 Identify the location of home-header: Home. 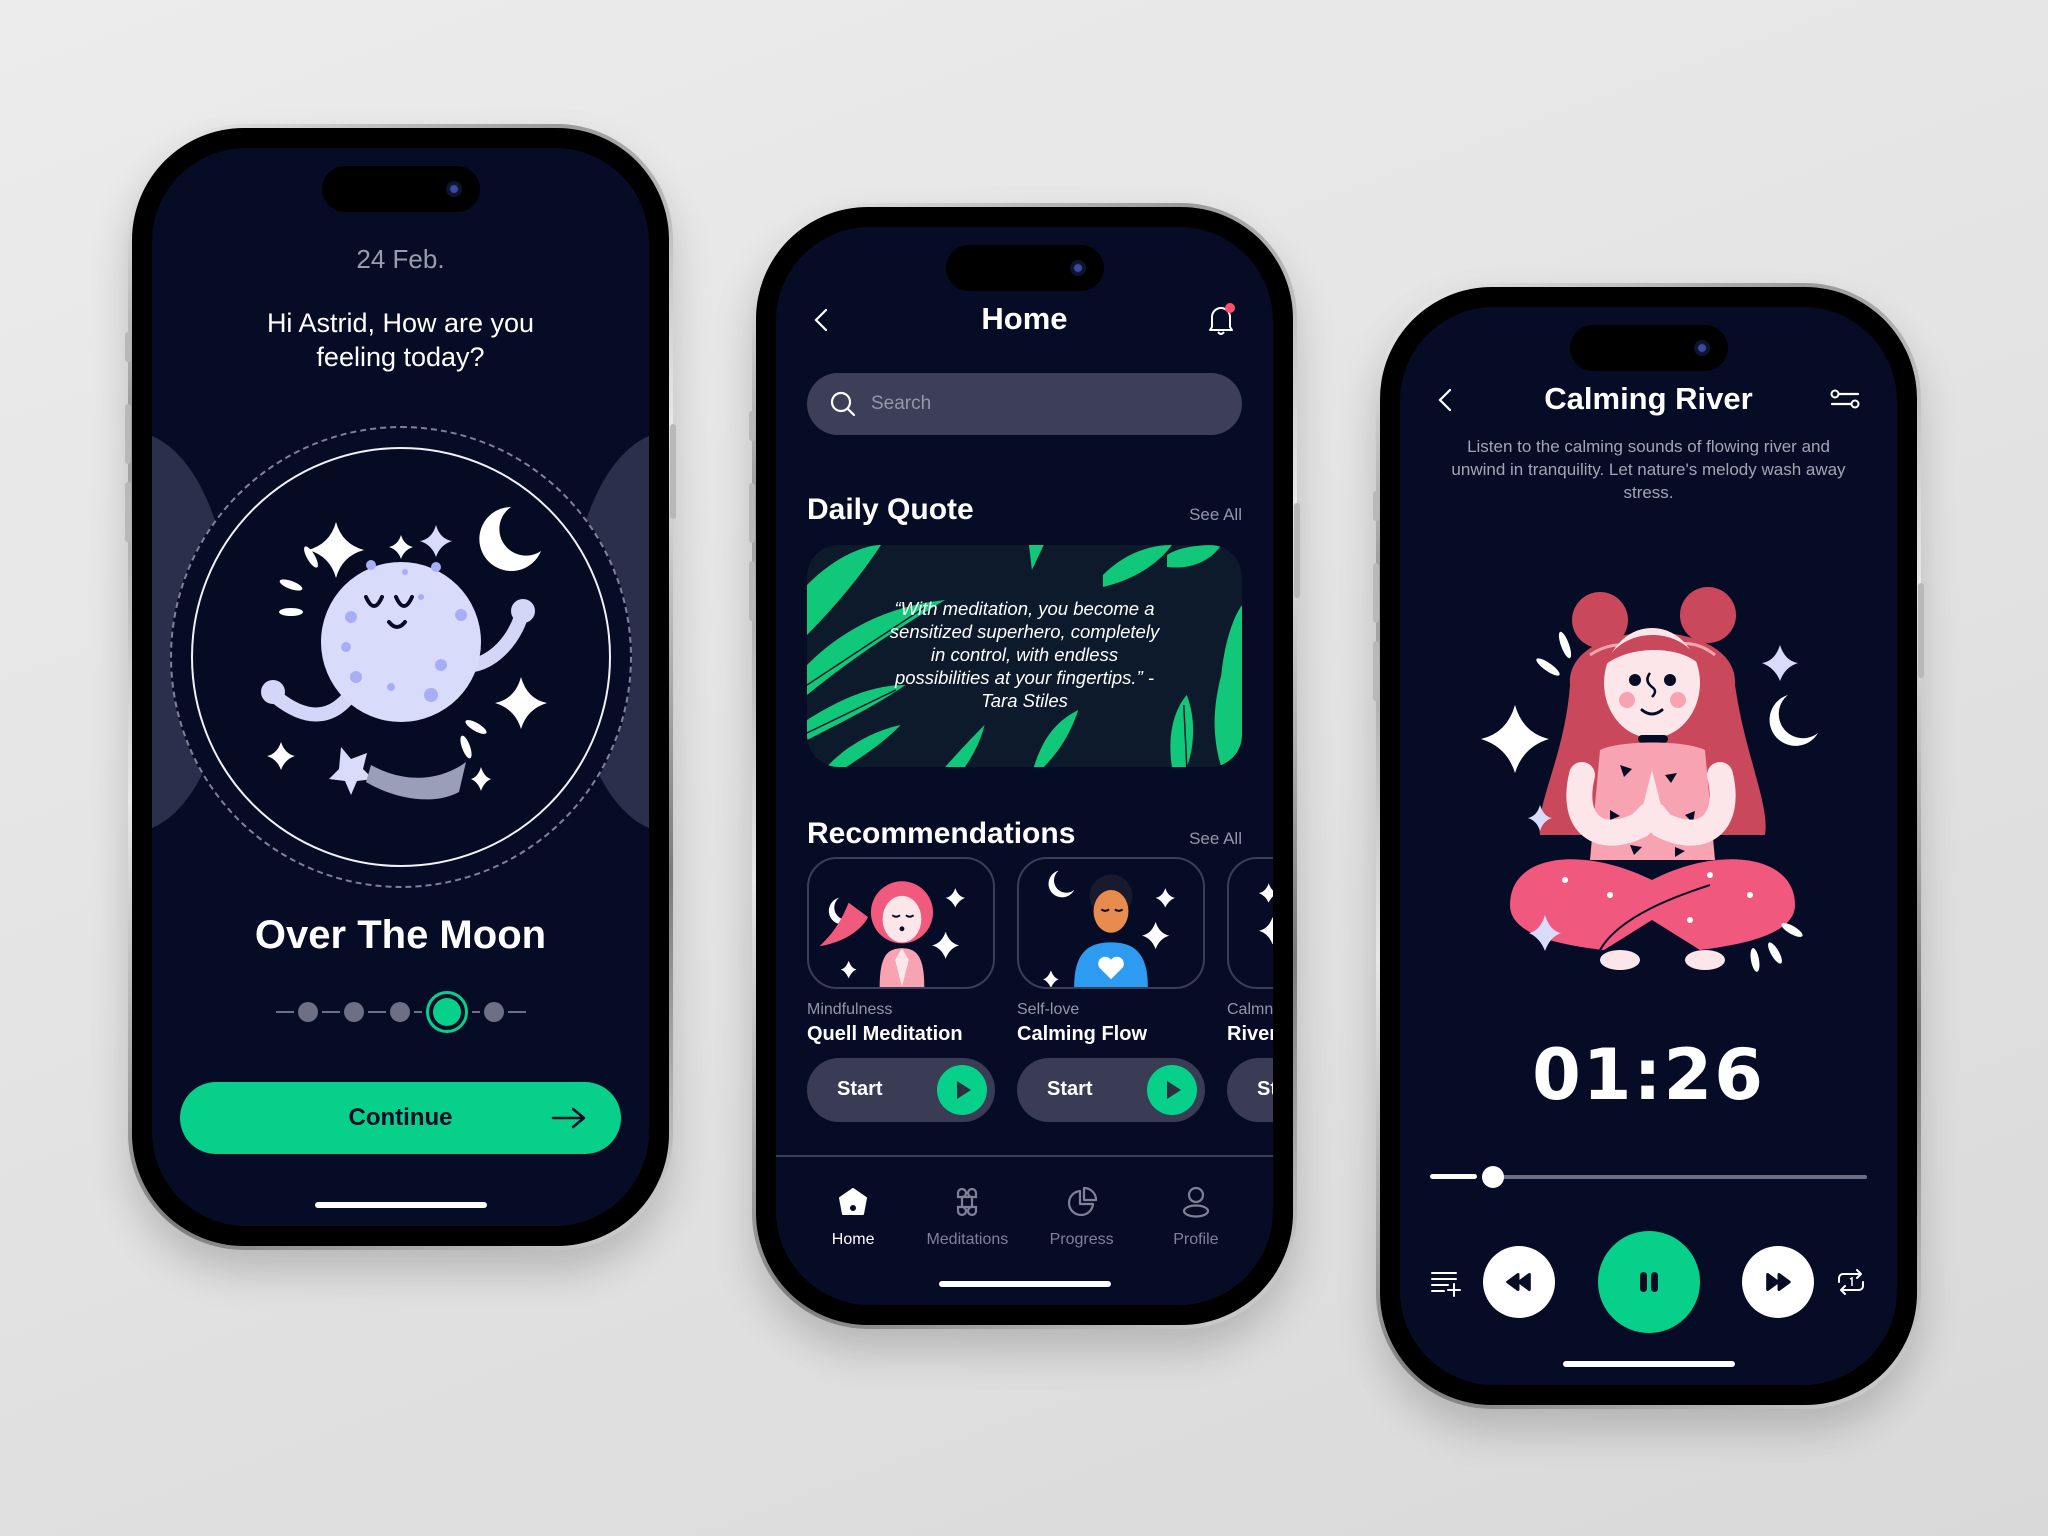
(1024, 320).